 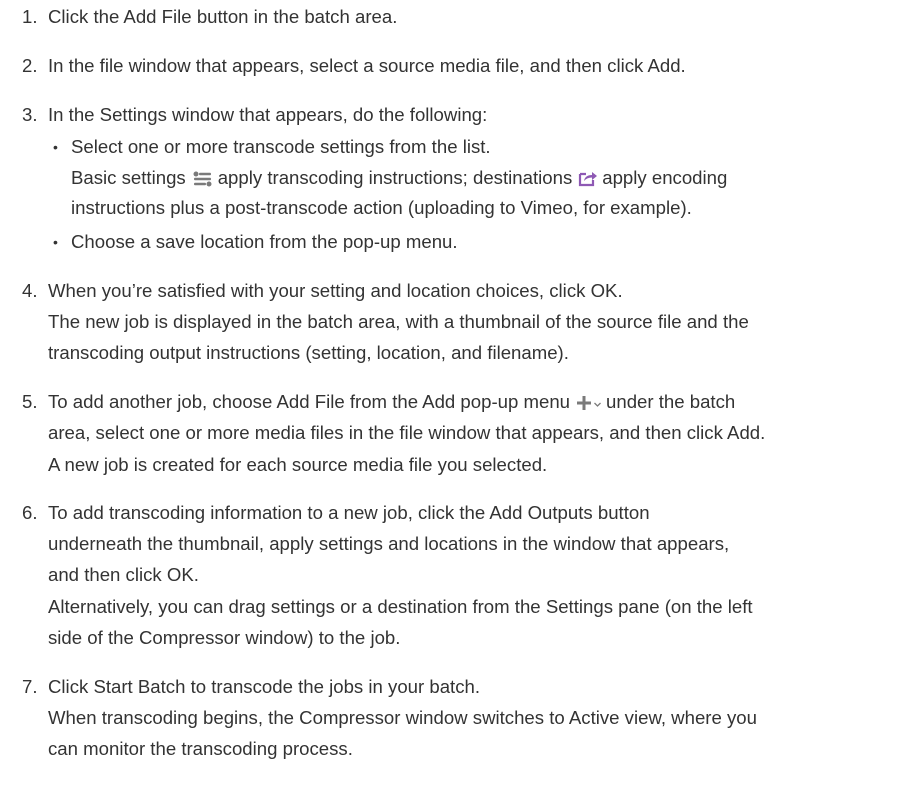 I want to click on step-number: 5., so click(x=30, y=401).